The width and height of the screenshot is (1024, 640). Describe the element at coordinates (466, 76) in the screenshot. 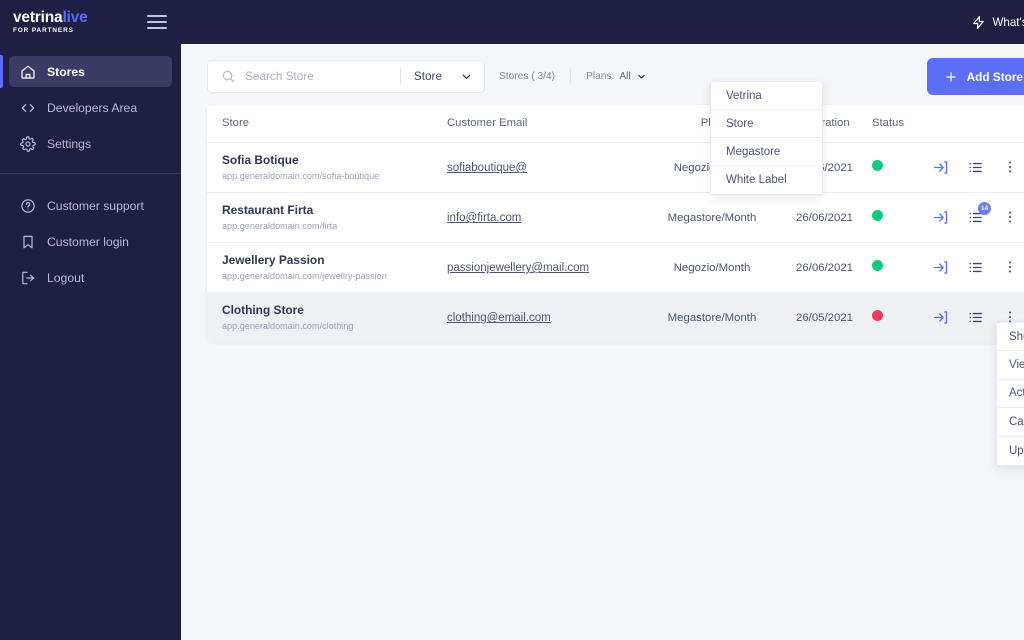

I see `chevron-down-icon` at that location.